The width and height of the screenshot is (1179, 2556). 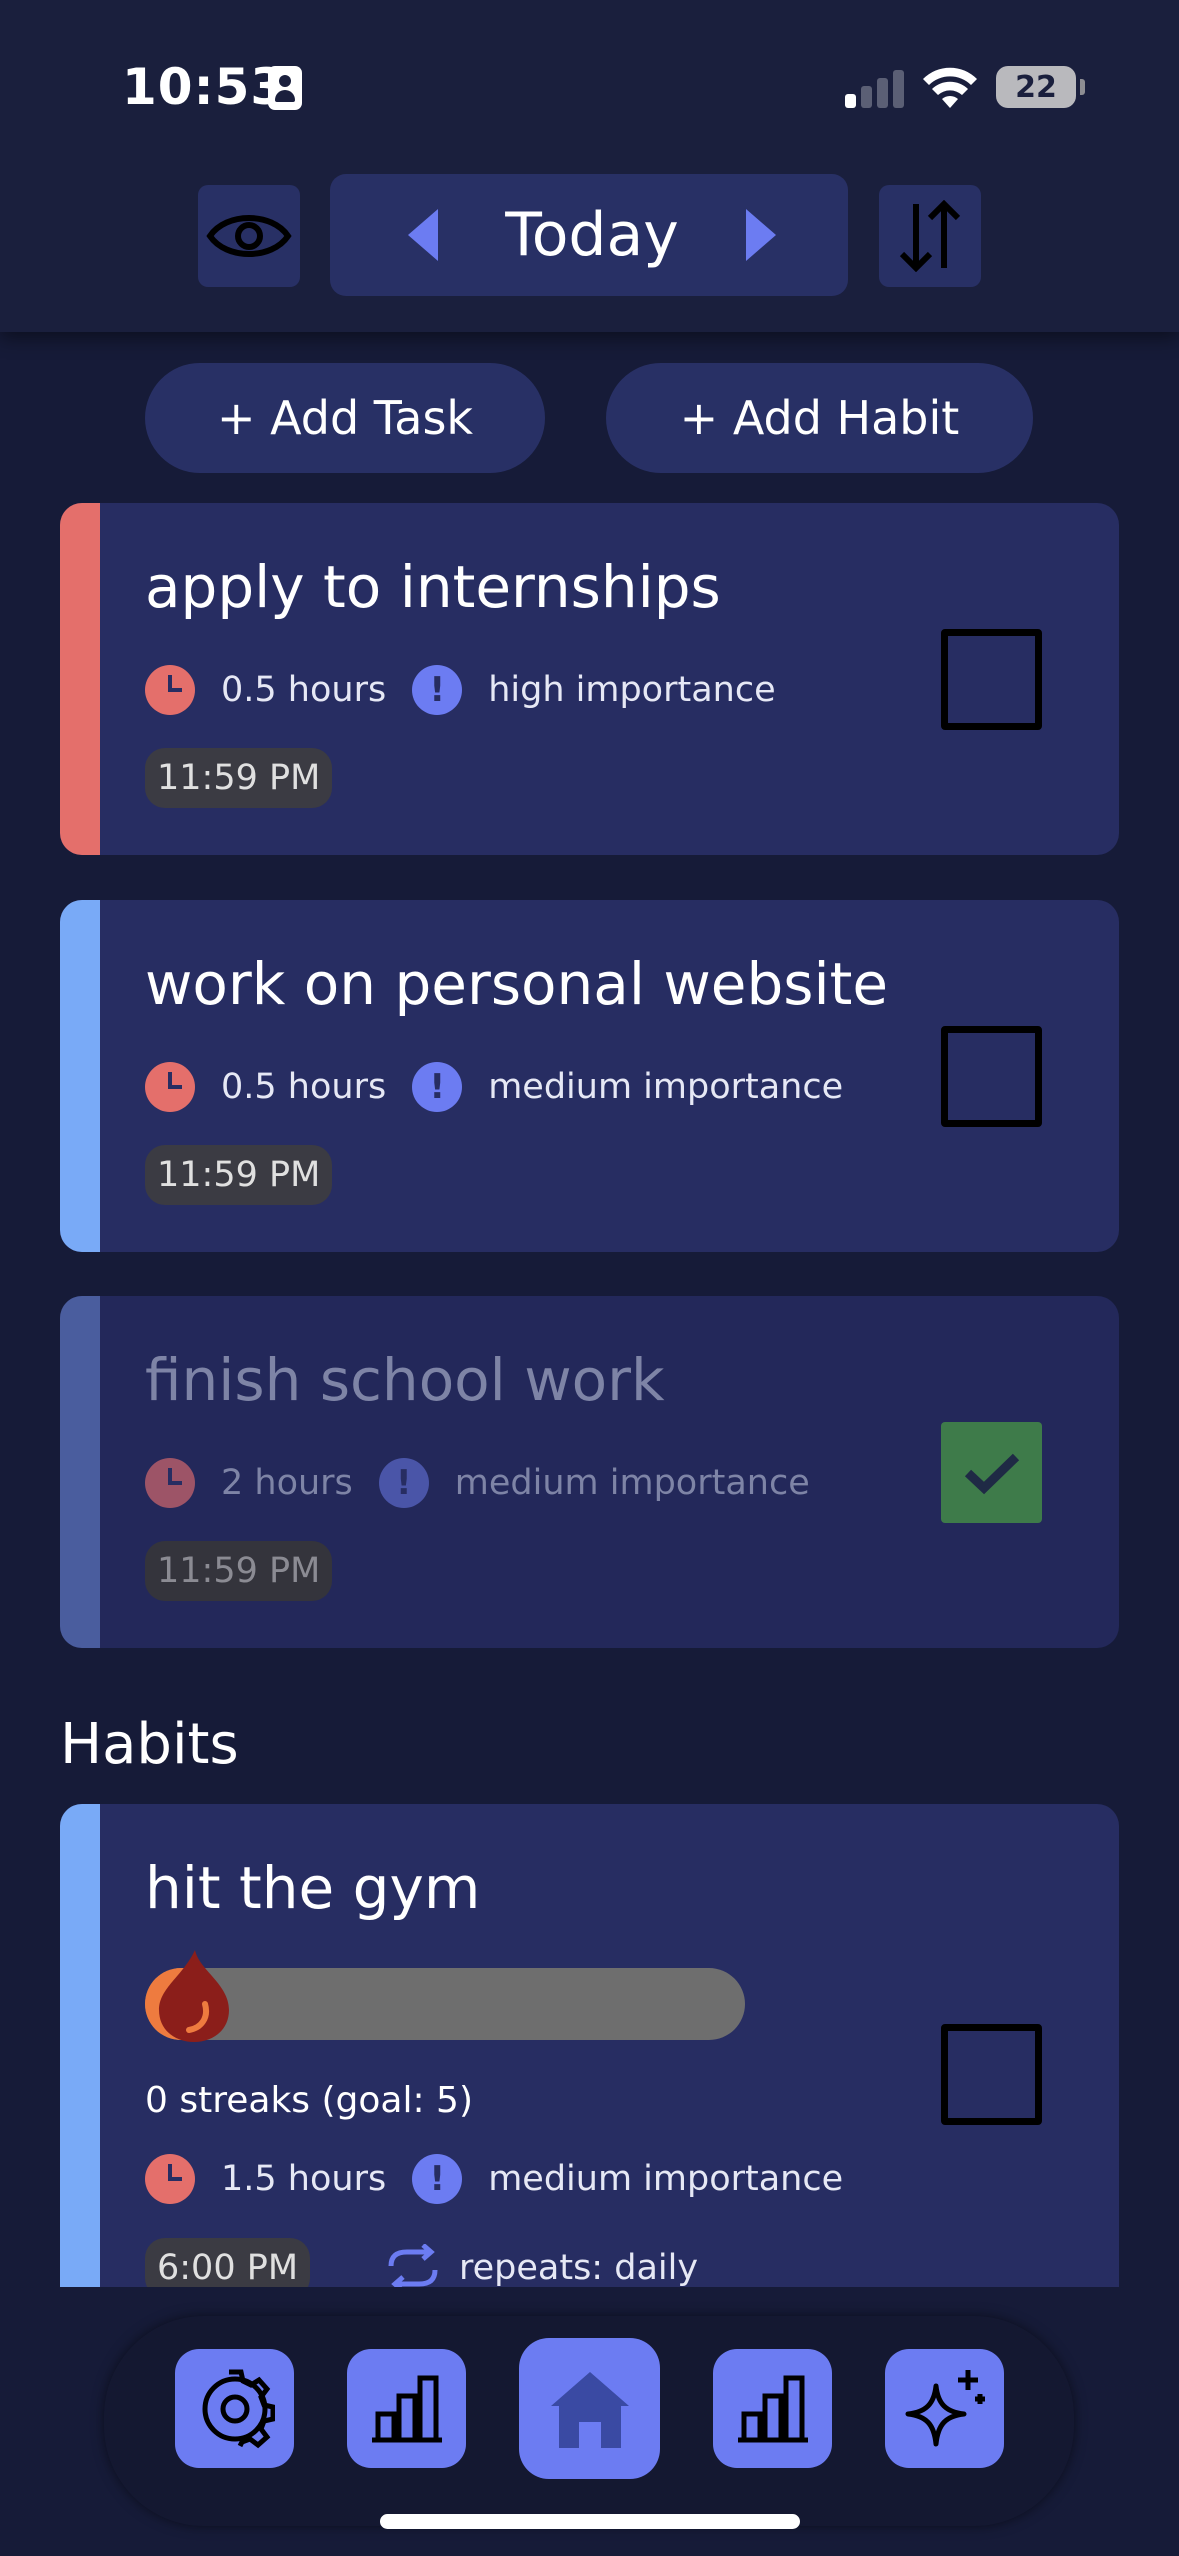 I want to click on habit-title: hit the gym, so click(x=313, y=1888).